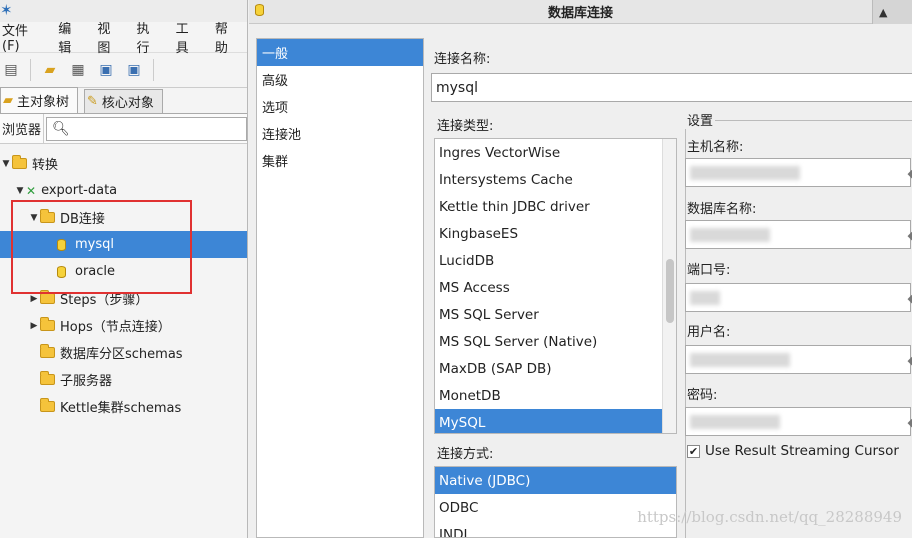 This screenshot has height=538, width=912. I want to click on save-as-icon: ▣, so click(134, 70).